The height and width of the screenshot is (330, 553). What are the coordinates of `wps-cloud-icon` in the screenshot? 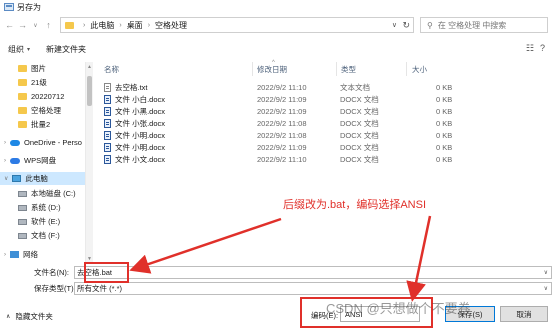 It's located at (15, 160).